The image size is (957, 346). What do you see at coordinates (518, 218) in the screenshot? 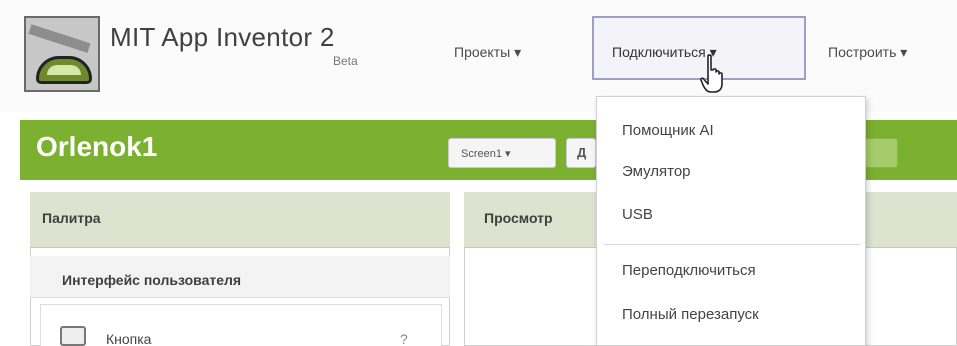
I see `viewer-title: Просмотр` at bounding box center [518, 218].